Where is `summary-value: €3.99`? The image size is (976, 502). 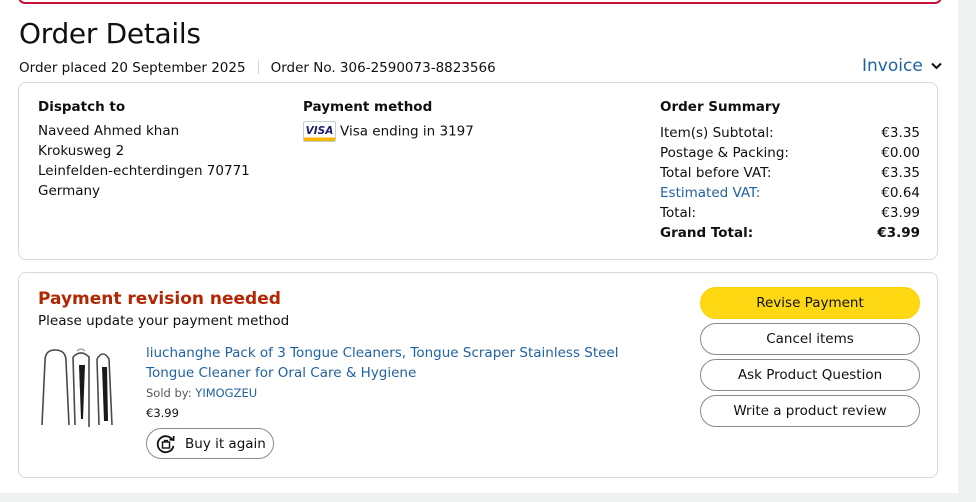
summary-value: €3.99 is located at coordinates (900, 213).